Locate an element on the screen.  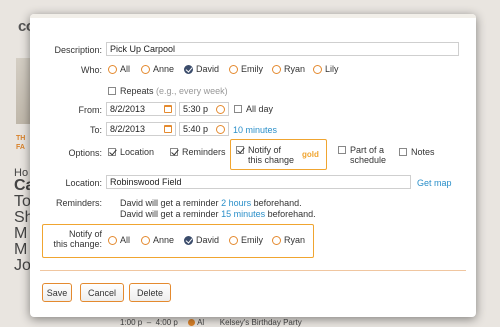
who-option-emily: Emily is located at coordinates (246, 69).